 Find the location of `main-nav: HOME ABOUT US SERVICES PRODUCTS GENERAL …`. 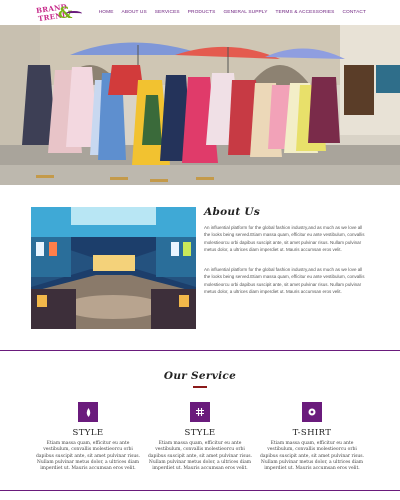

main-nav: HOME ABOUT US SERVICES PRODUCTS GENERAL … is located at coordinates (232, 12).